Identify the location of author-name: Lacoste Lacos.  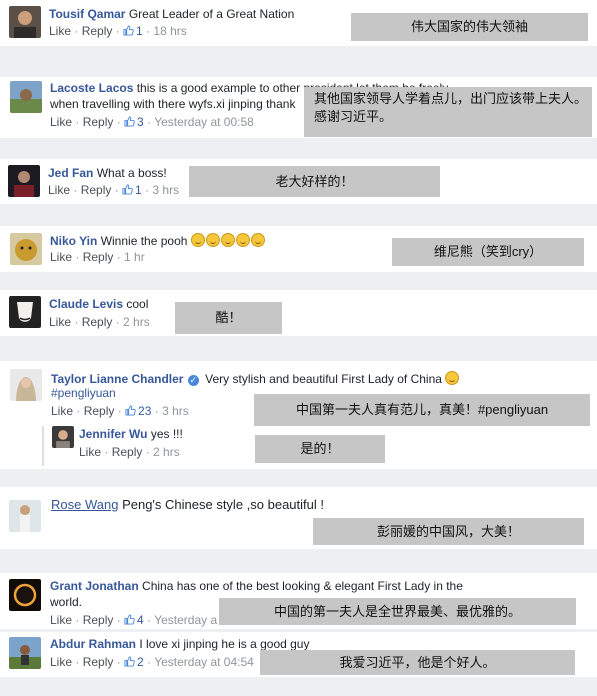
(91, 88).